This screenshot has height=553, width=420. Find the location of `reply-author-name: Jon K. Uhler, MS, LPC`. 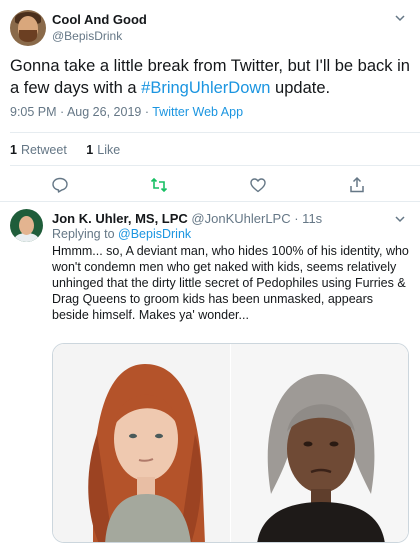

reply-author-name: Jon K. Uhler, MS, LPC is located at coordinates (120, 218).